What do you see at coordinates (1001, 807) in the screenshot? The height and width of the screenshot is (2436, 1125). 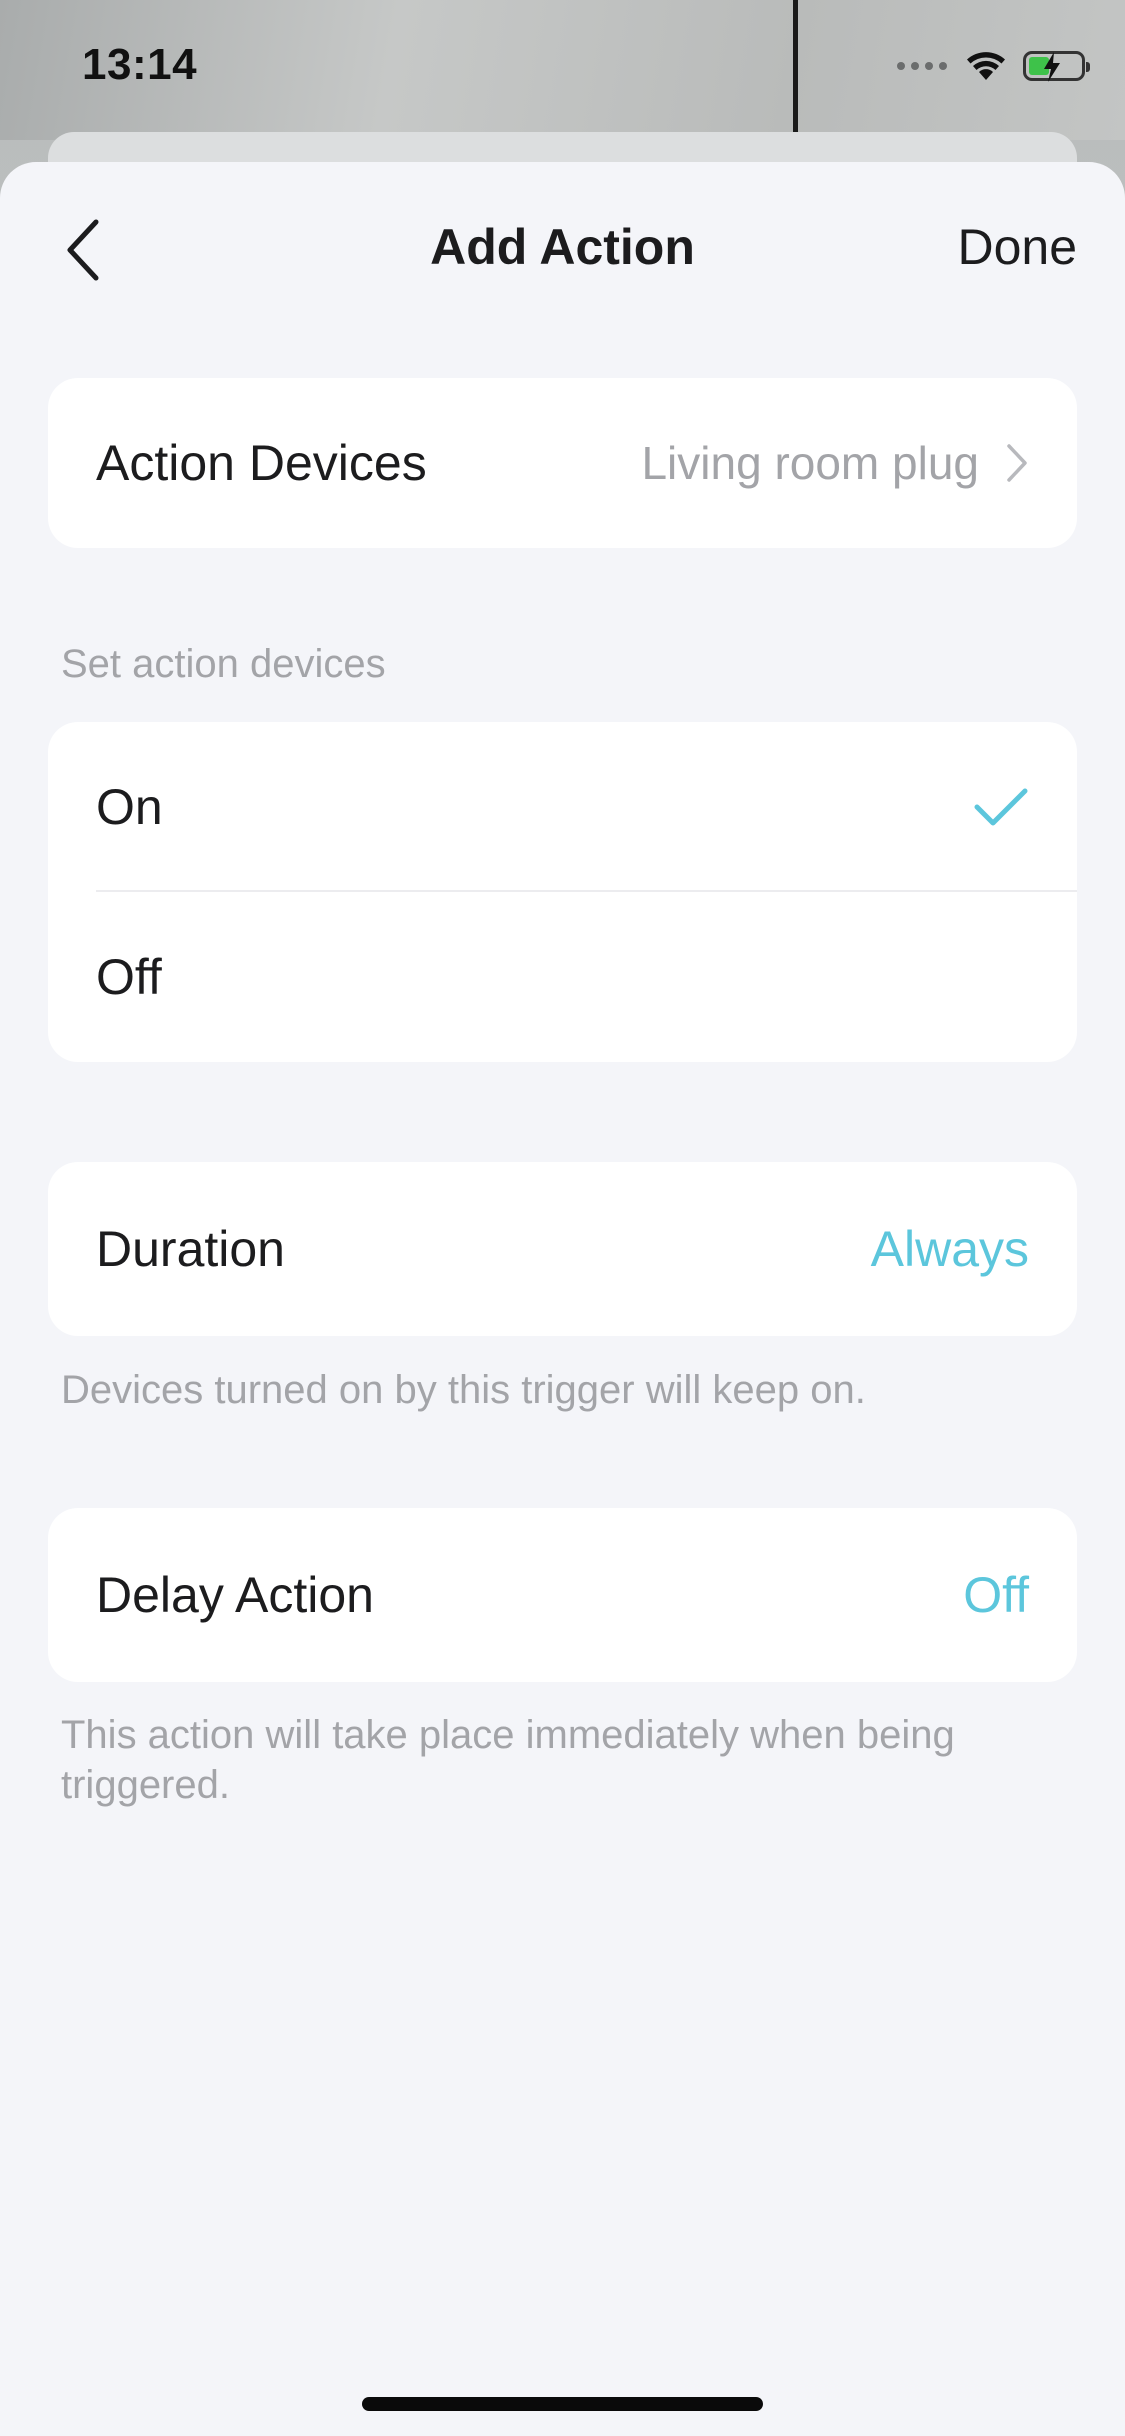 I see `checkmark-icon` at bounding box center [1001, 807].